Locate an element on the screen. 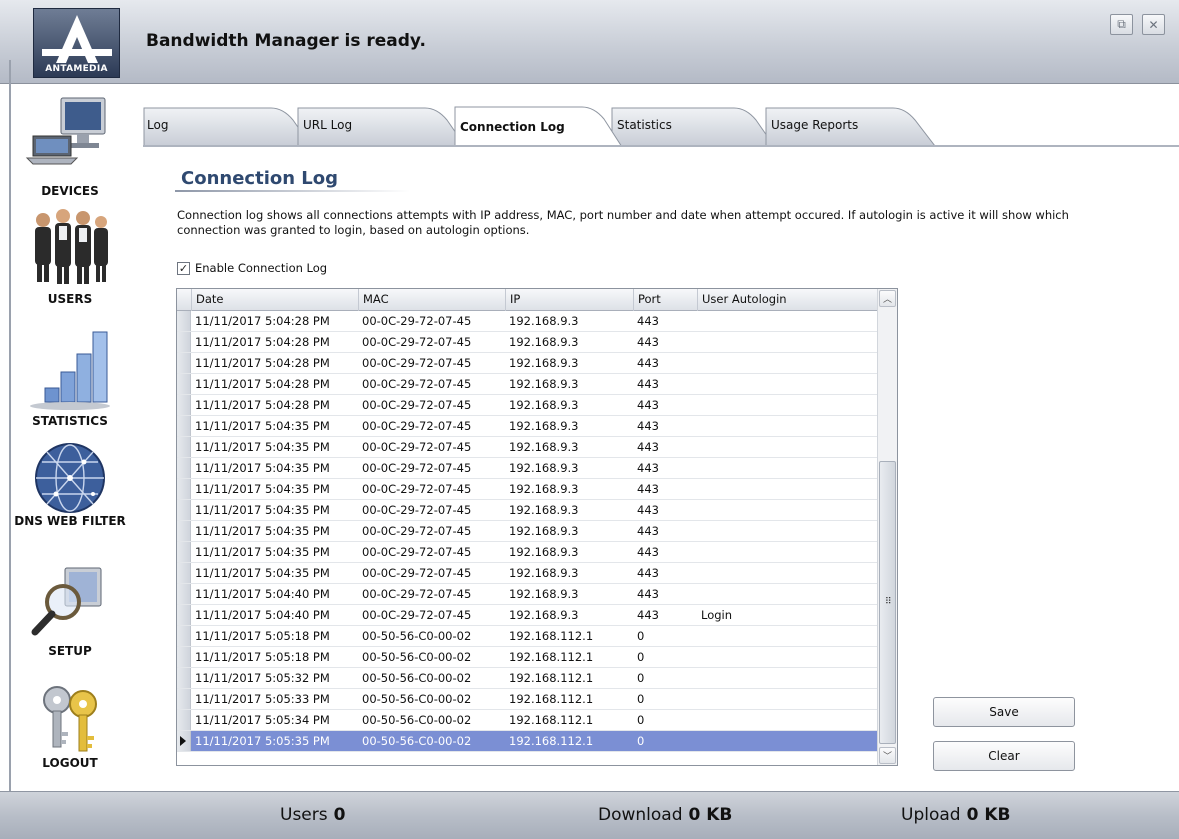 The image size is (1179, 839). tab-log: Log is located at coordinates (228, 126).